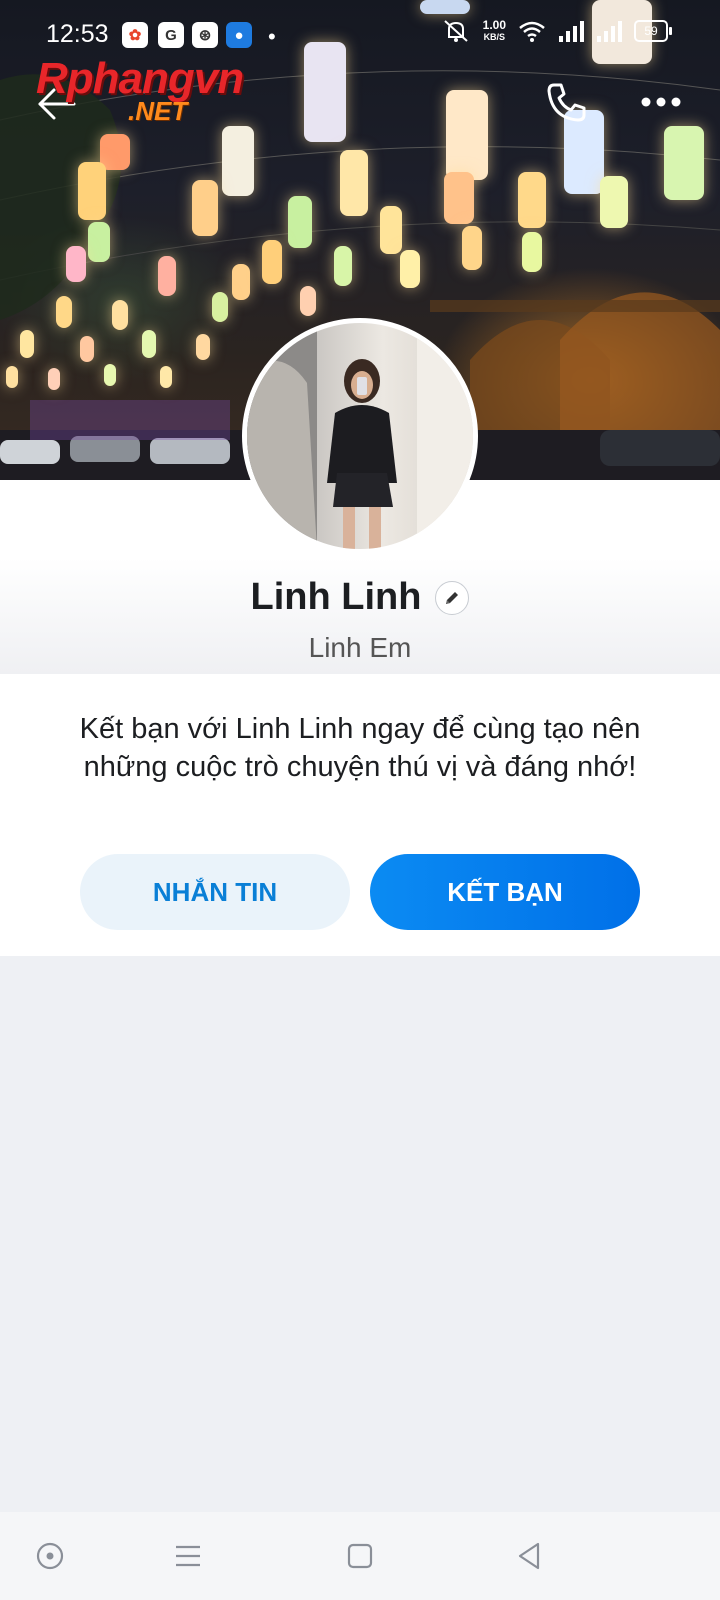 The height and width of the screenshot is (1600, 720). What do you see at coordinates (239, 35) in the screenshot?
I see `vpn-icon: ●` at bounding box center [239, 35].